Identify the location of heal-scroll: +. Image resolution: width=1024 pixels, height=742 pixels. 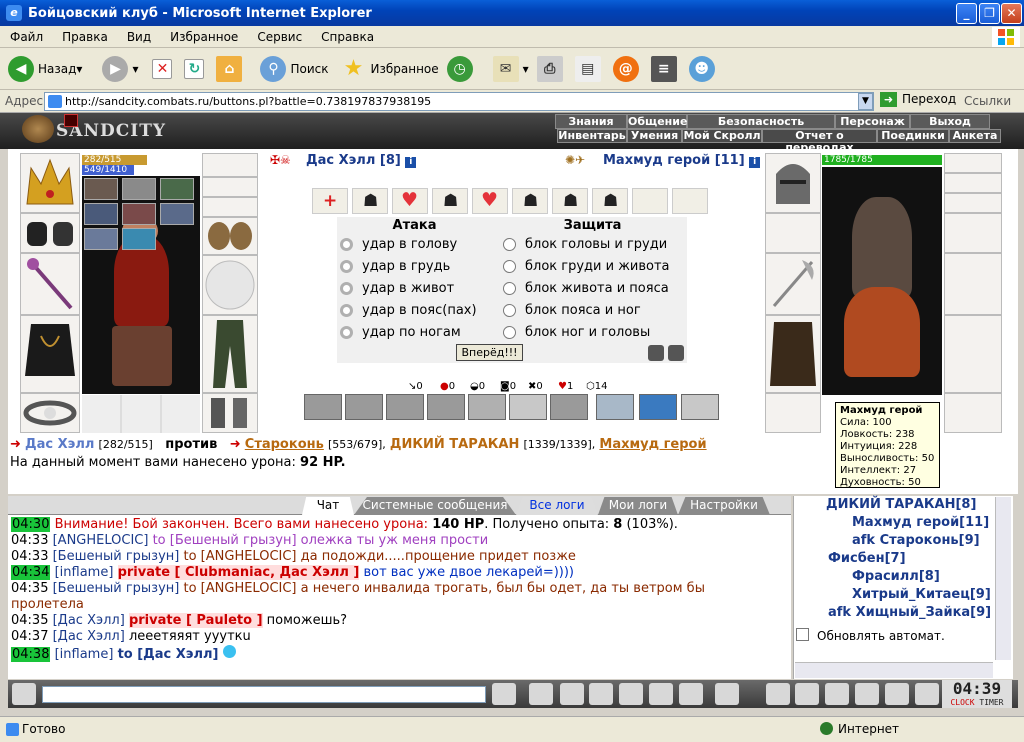
(330, 201).